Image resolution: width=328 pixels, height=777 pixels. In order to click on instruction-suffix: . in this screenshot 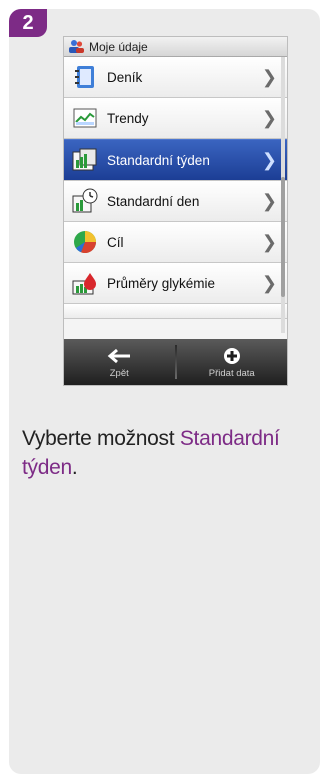, I will do `click(74, 467)`.